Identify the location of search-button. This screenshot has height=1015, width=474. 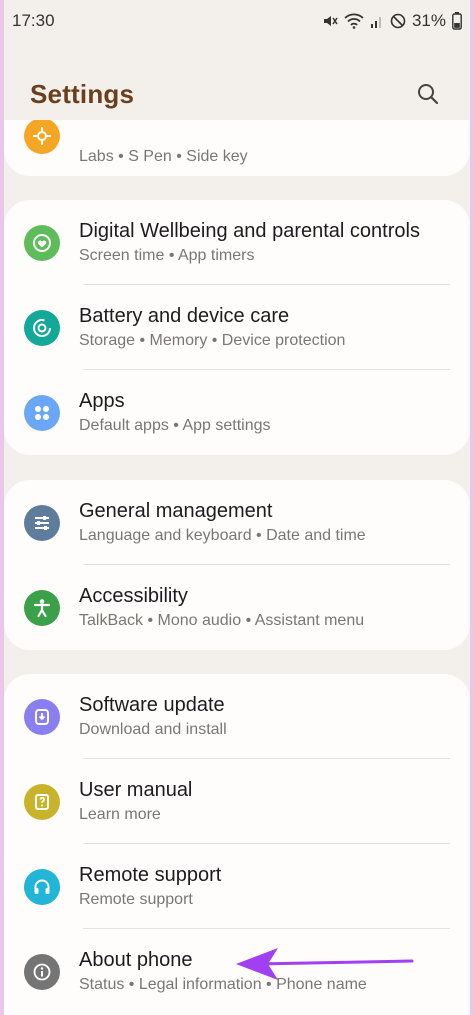
(428, 94).